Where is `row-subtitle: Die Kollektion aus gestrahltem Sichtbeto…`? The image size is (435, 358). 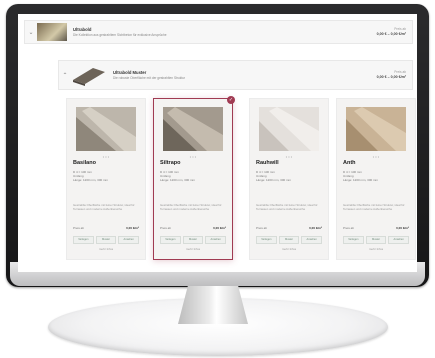
row-subtitle: Die Kollektion aus gestrahltem Sichtbeto… is located at coordinates (120, 34).